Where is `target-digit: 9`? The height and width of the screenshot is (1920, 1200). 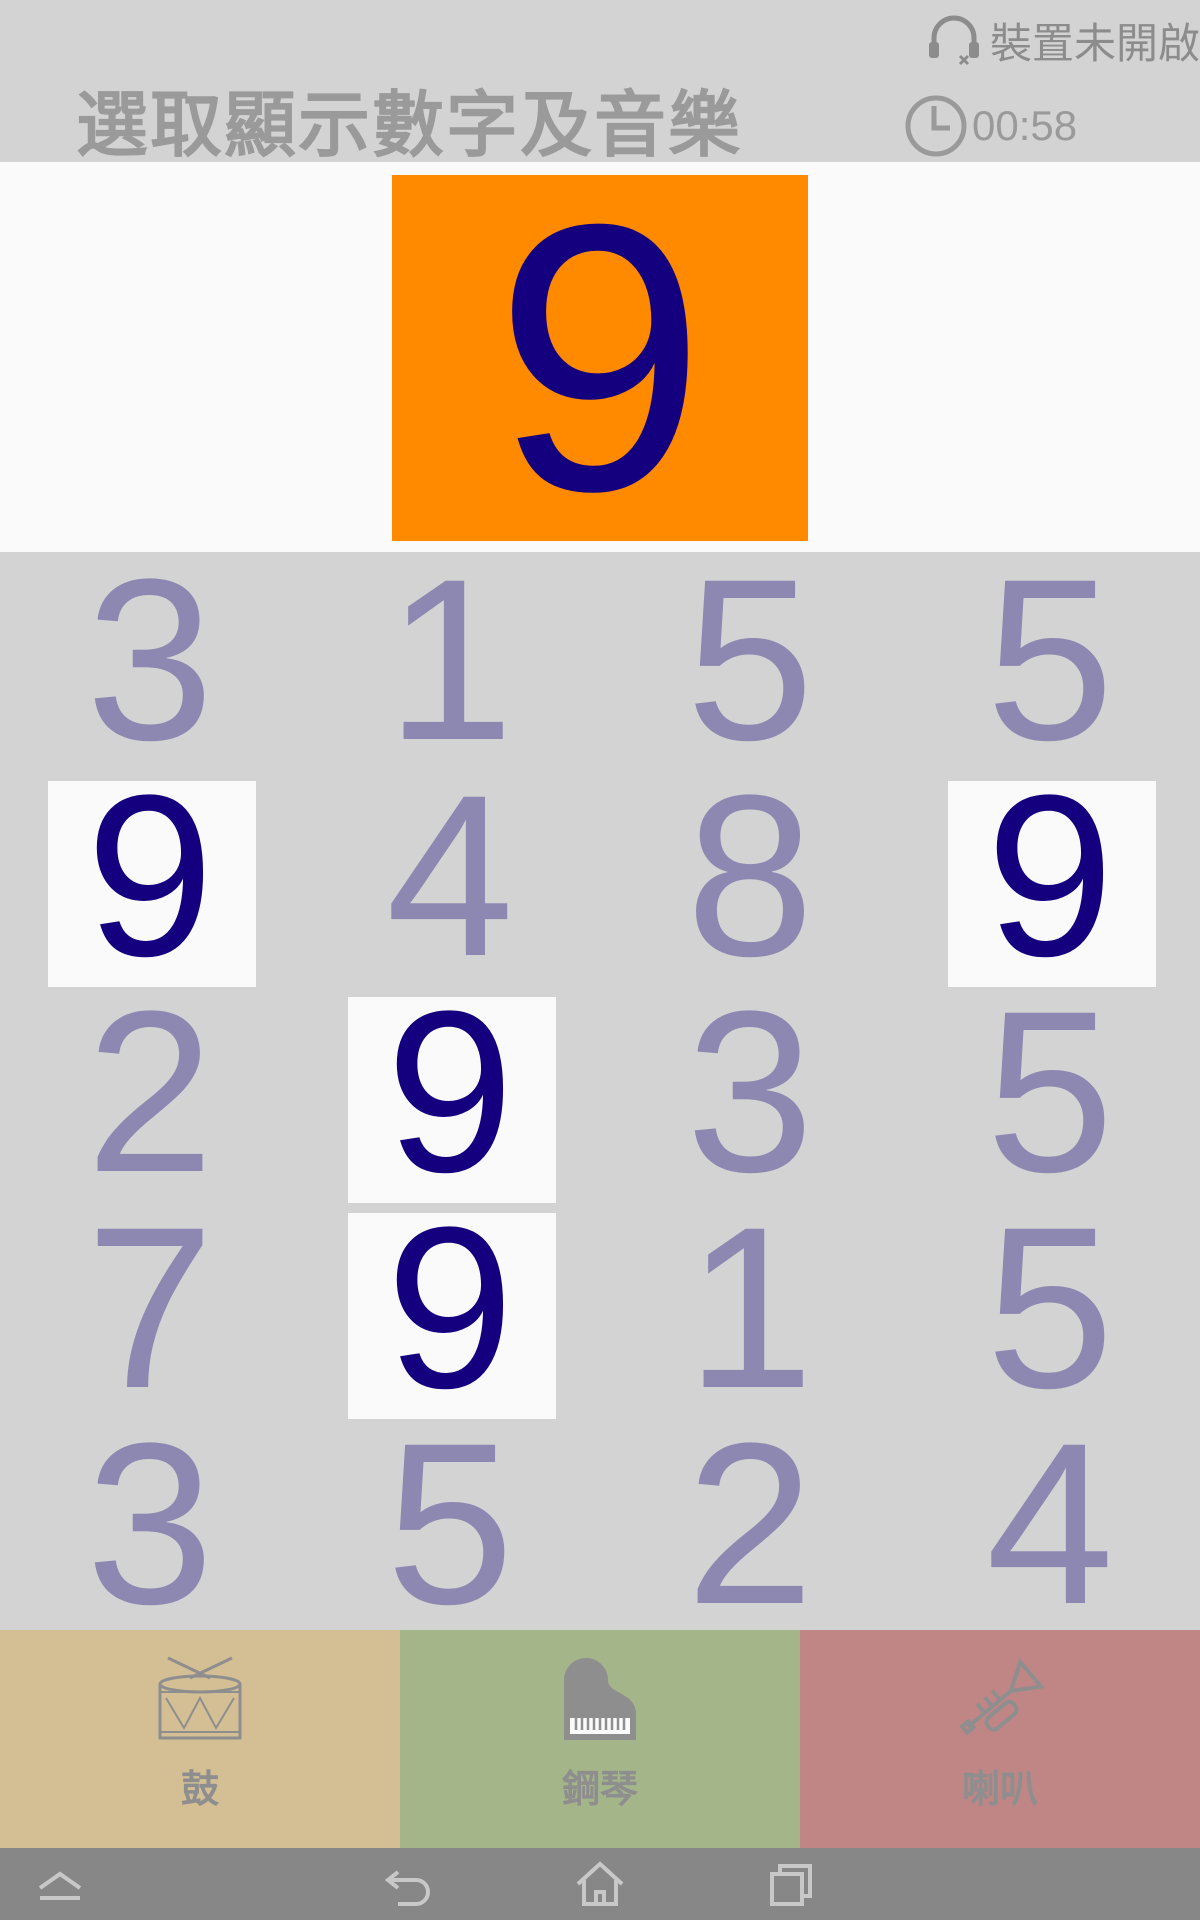 target-digit: 9 is located at coordinates (600, 358).